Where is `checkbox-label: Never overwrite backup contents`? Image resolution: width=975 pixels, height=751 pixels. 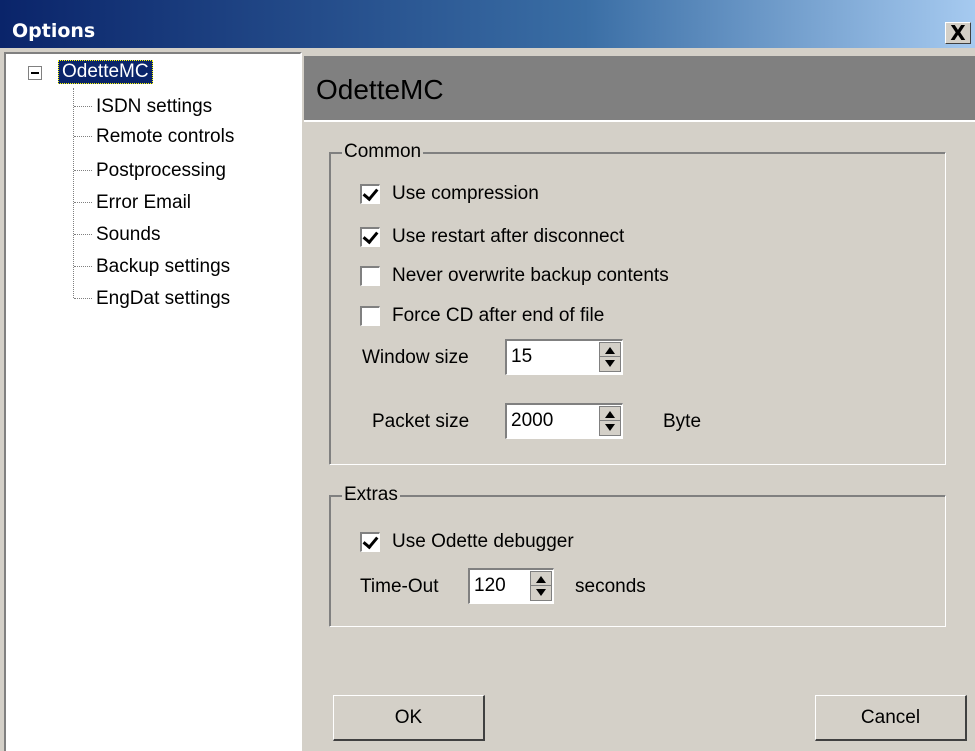
checkbox-label: Never overwrite backup contents is located at coordinates (530, 275).